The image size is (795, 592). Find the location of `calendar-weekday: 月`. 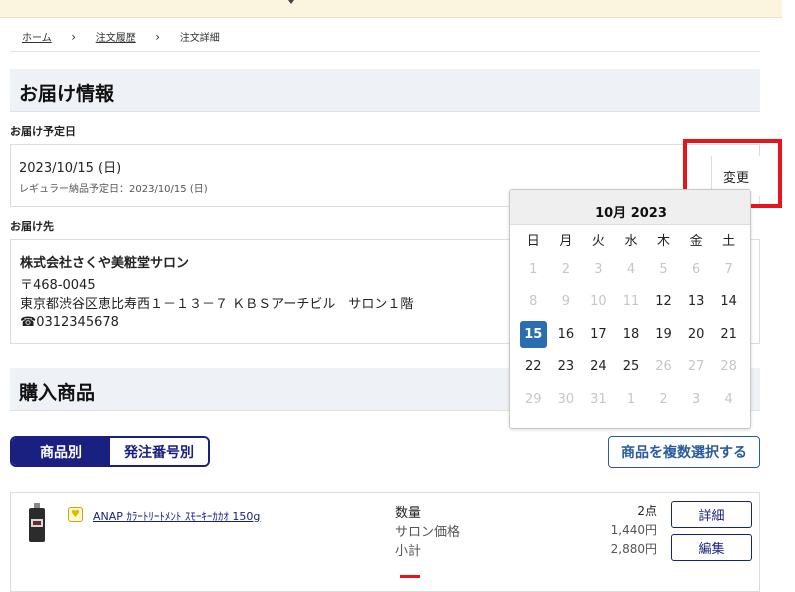

calendar-weekday: 月 is located at coordinates (566, 241).